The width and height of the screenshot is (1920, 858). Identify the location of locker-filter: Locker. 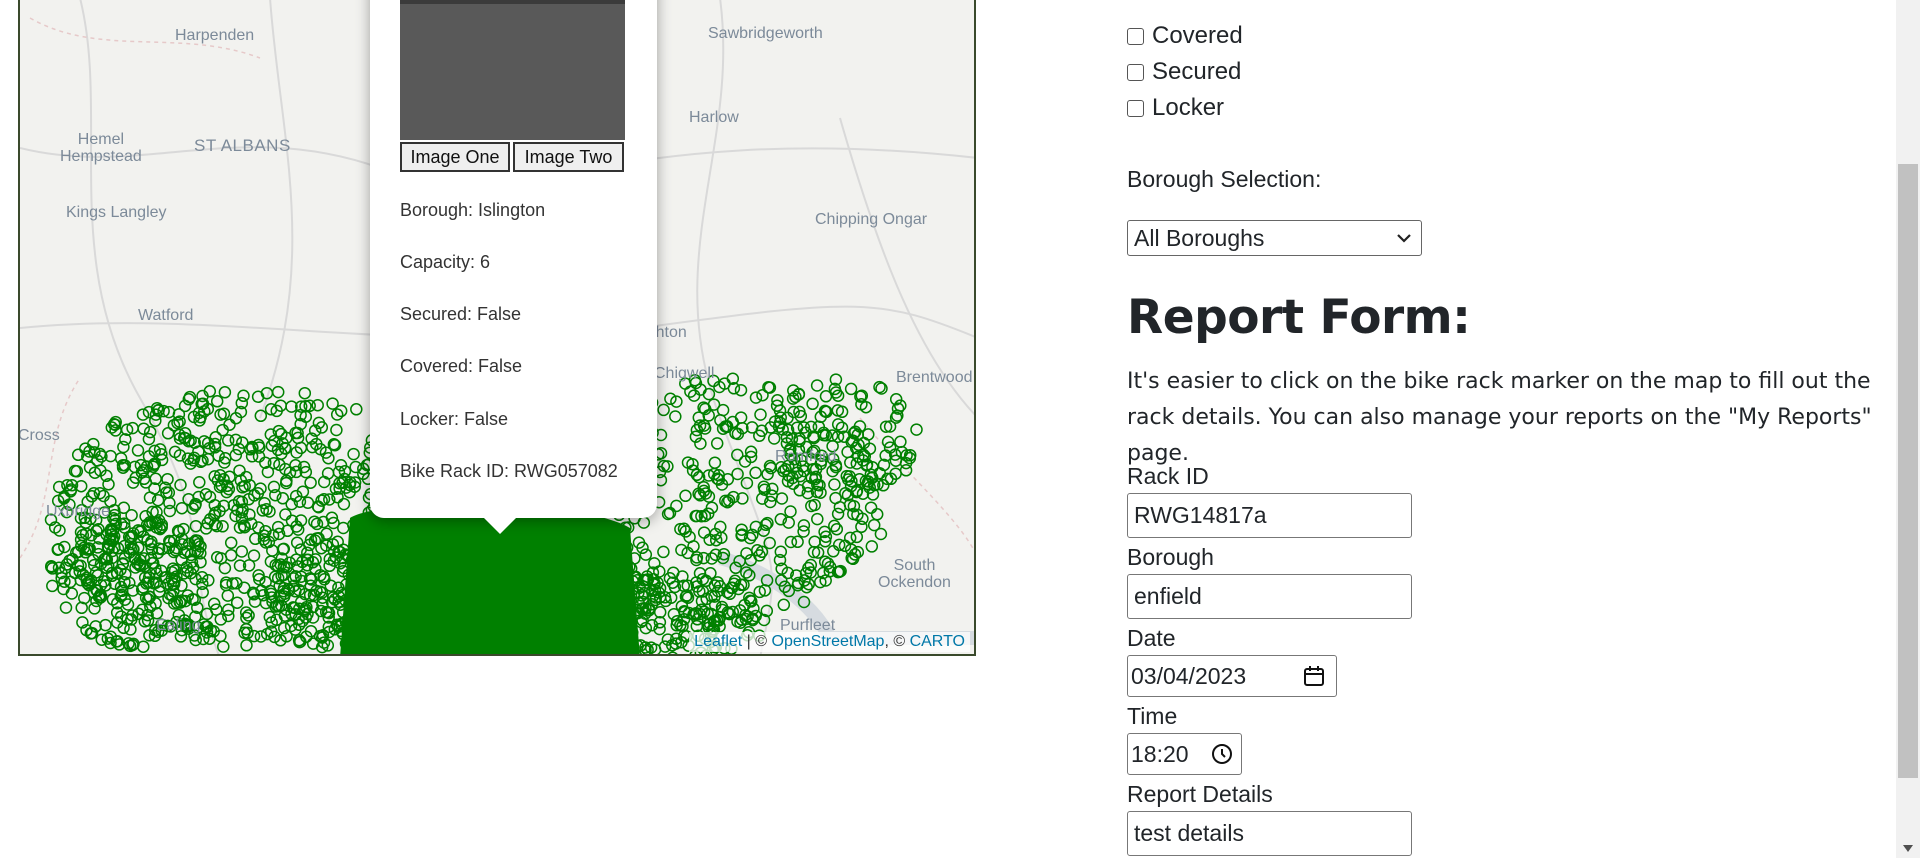
(1175, 108).